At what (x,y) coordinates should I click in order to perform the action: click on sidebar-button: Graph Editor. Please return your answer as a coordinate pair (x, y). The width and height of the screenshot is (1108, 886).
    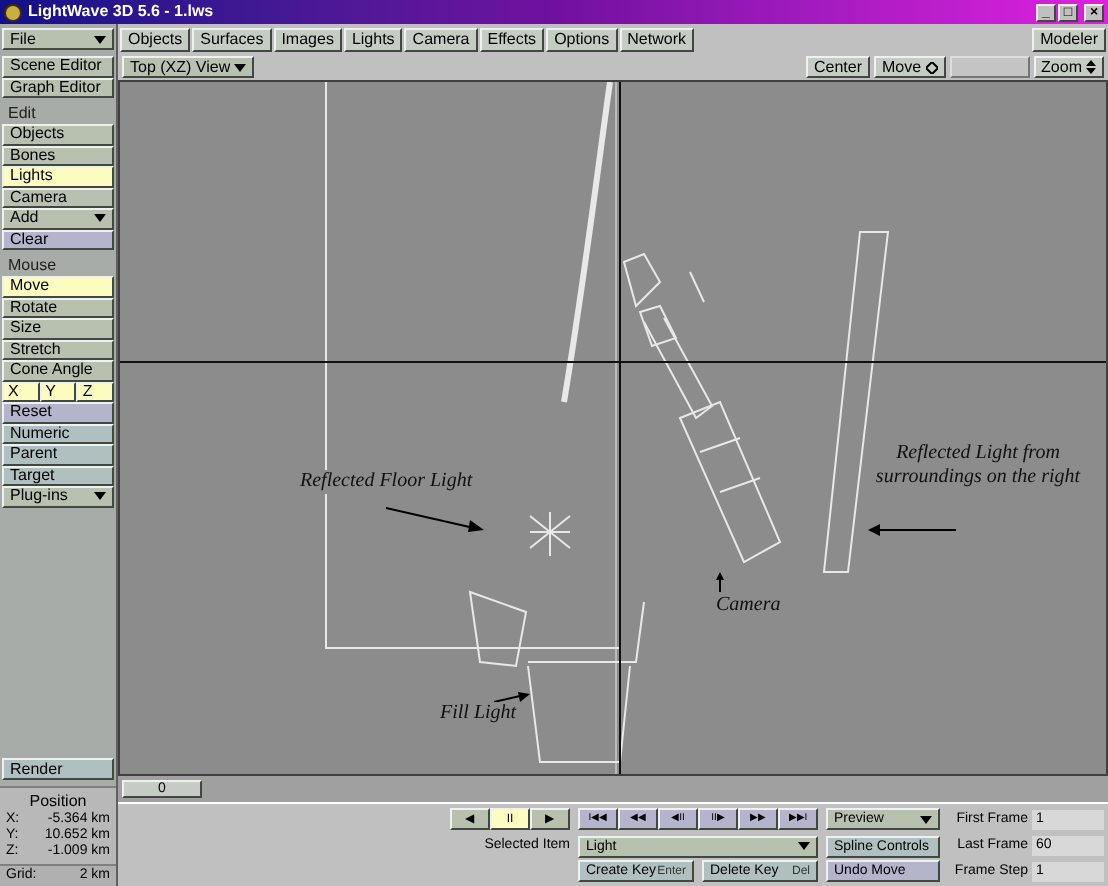
    Looking at the image, I should click on (58, 87).